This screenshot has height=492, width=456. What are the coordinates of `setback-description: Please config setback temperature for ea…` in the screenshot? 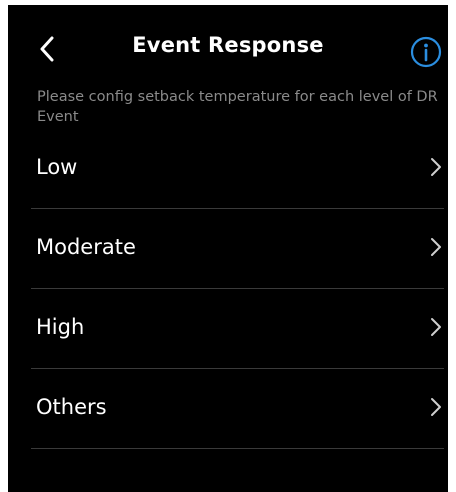 It's located at (237, 107).